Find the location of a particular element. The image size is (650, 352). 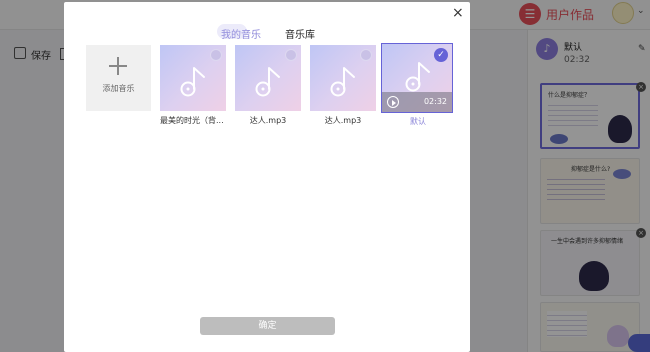

add-music-label: 添加音乐 is located at coordinates (118, 88).